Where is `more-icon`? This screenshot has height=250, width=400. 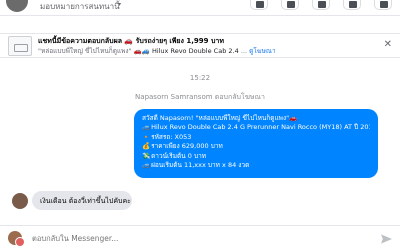 more-icon is located at coordinates (384, 4).